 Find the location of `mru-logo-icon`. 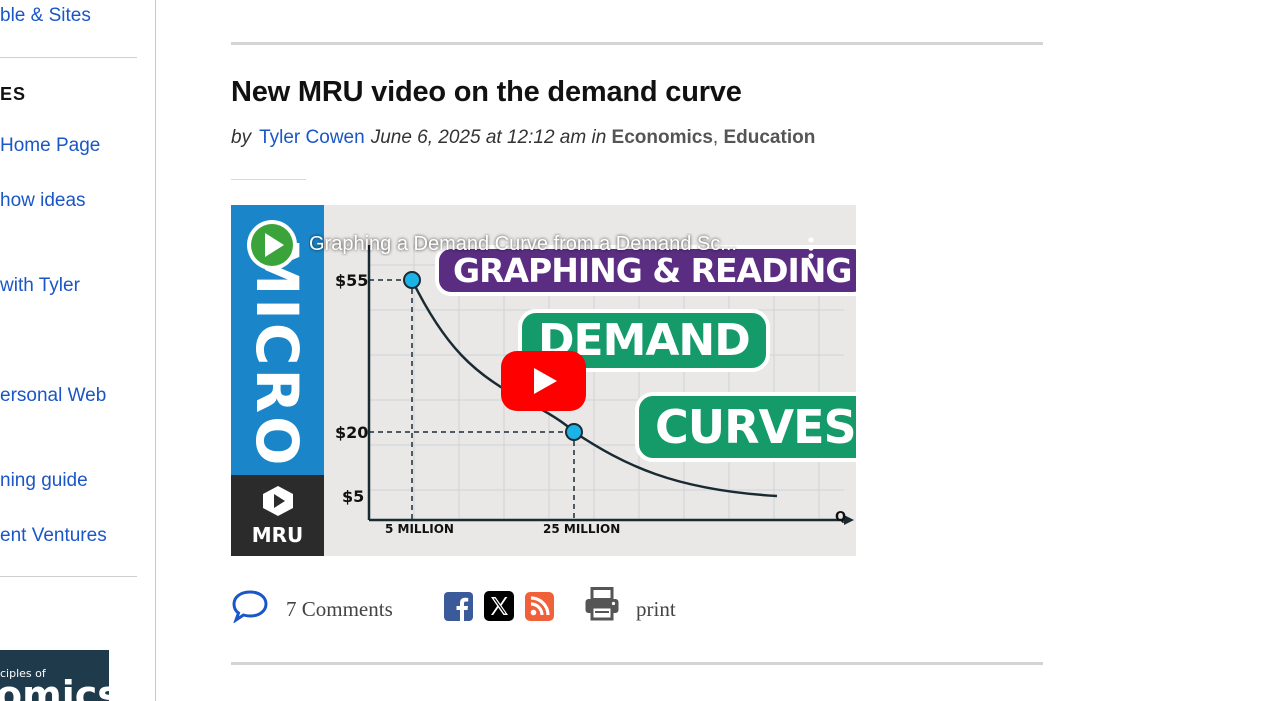

mru-logo-icon is located at coordinates (278, 501).